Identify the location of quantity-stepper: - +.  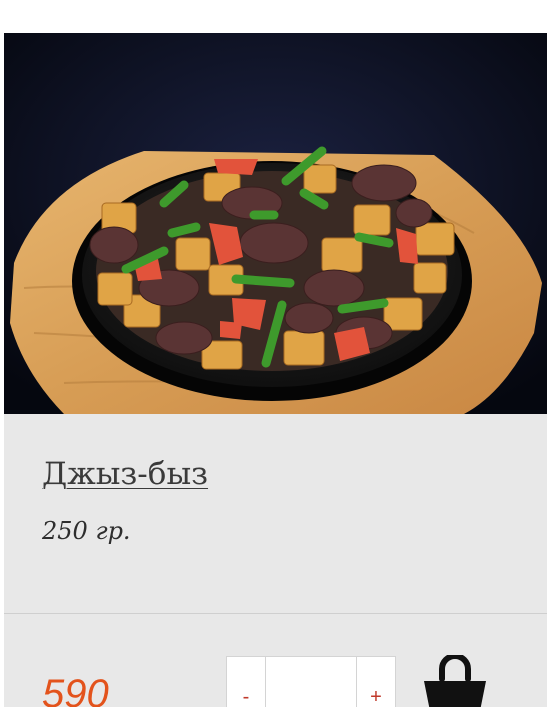
(311, 681).